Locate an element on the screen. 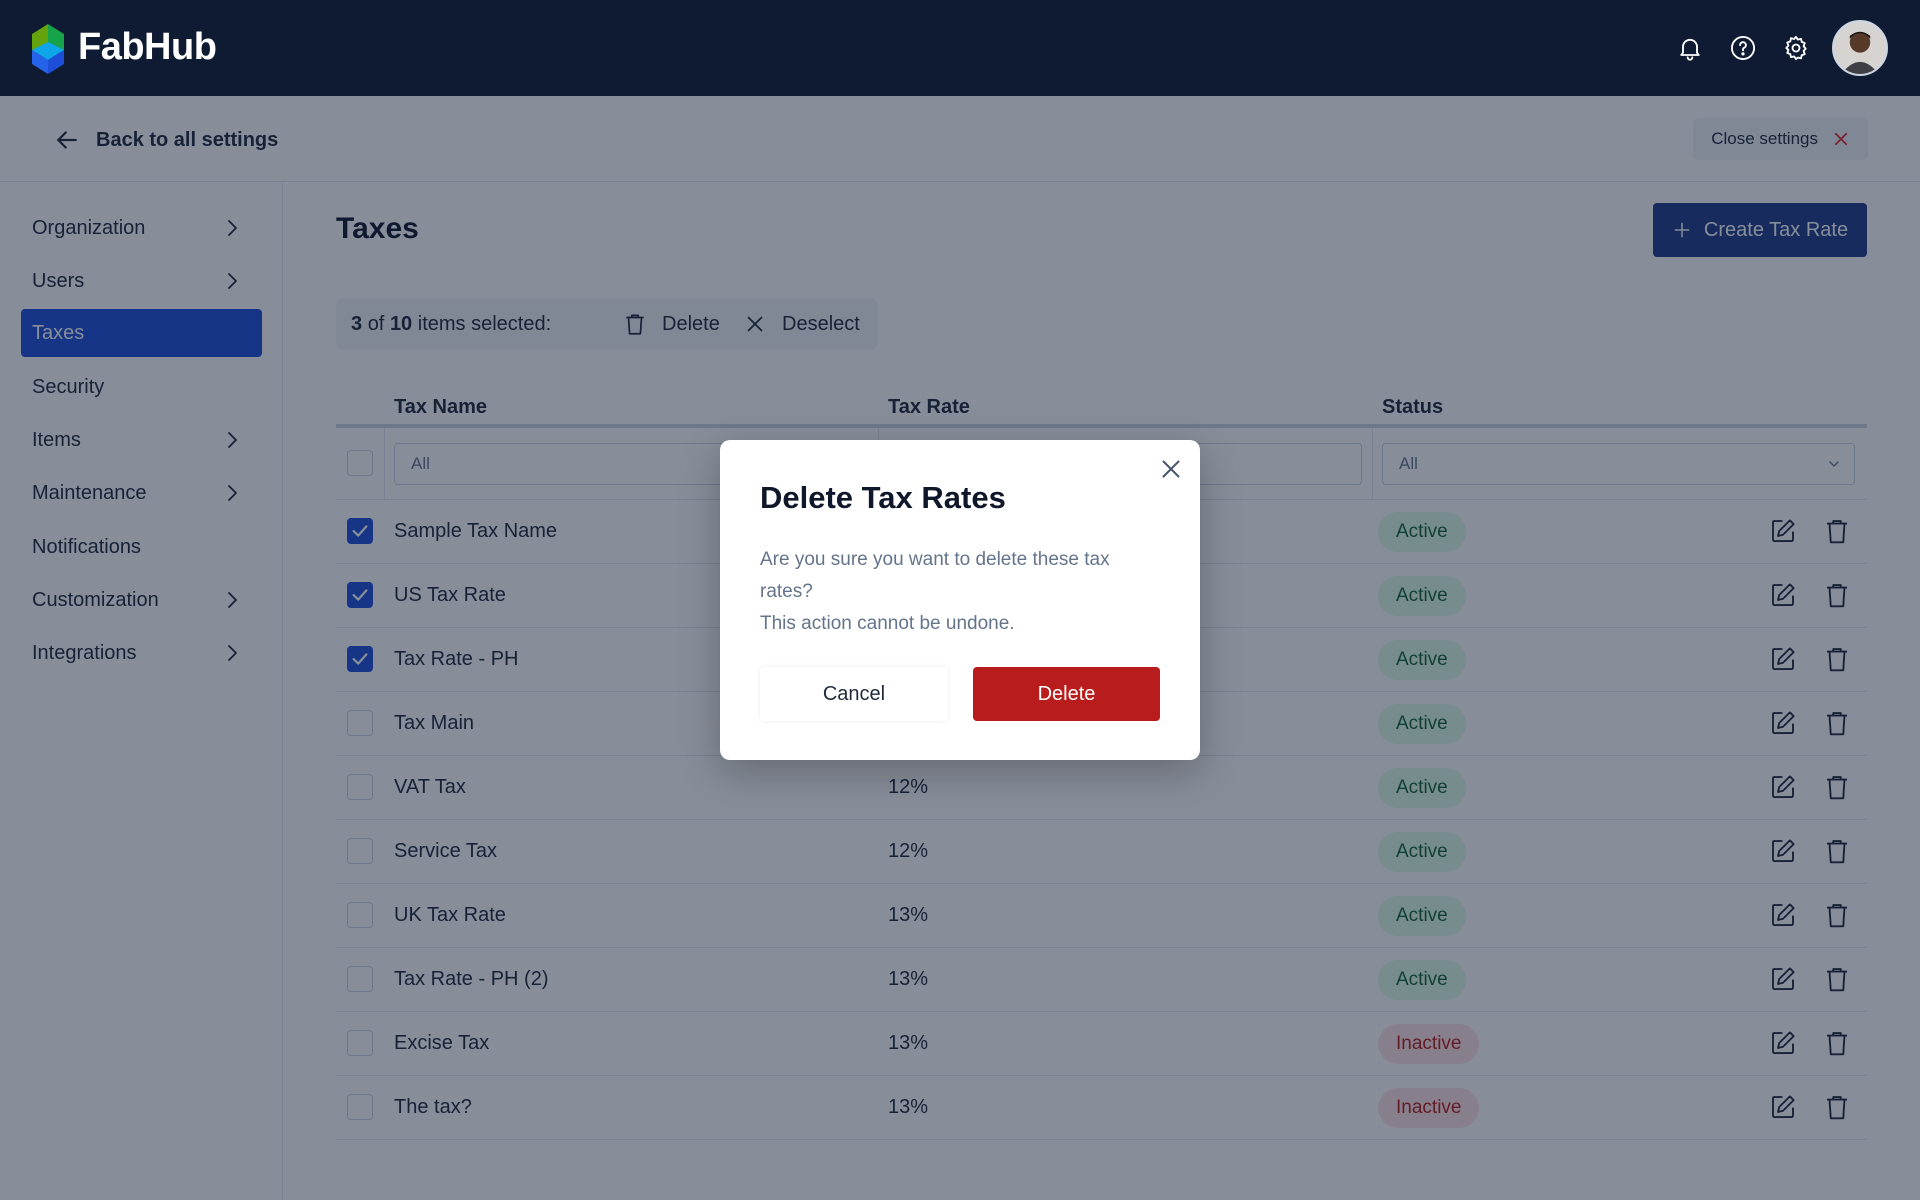  settings-button is located at coordinates (1795, 48).